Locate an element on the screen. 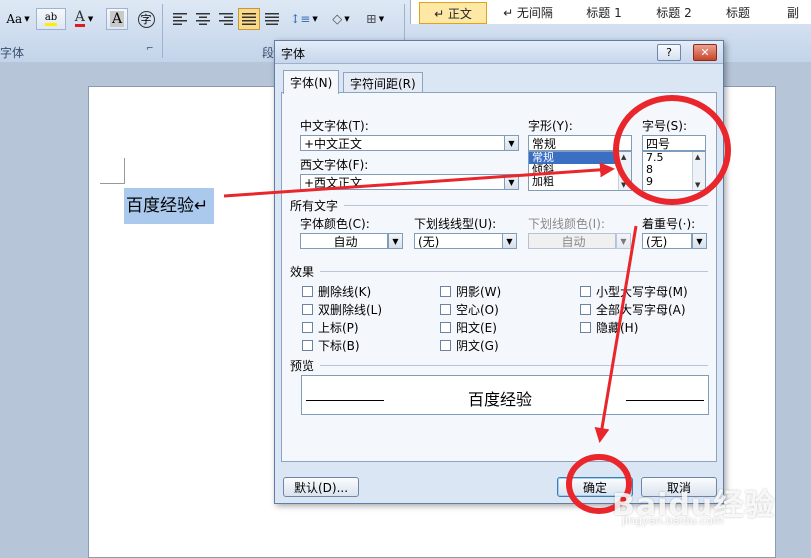 Image resolution: width=811 pixels, height=558 pixels. underline-color-select: 自动 is located at coordinates (572, 241).